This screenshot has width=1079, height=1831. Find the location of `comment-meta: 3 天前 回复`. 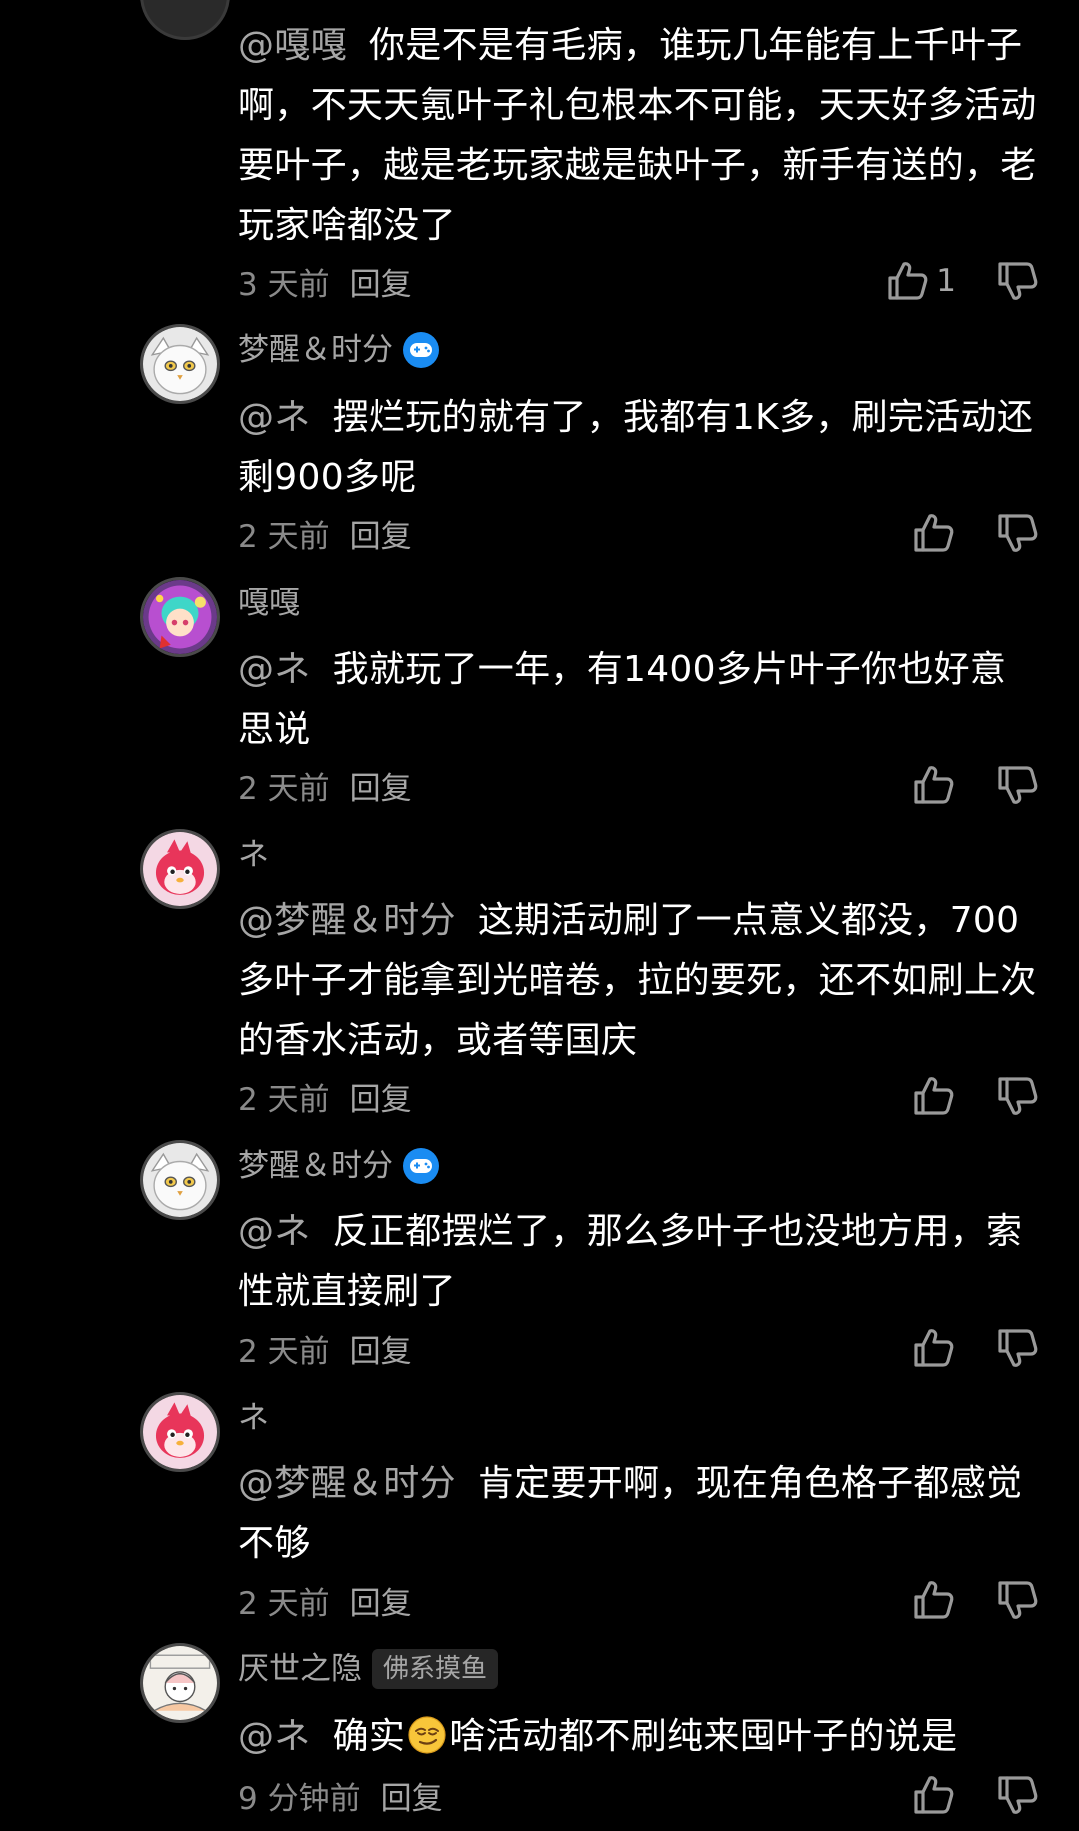

comment-meta: 3 天前 回复 is located at coordinates (325, 281).